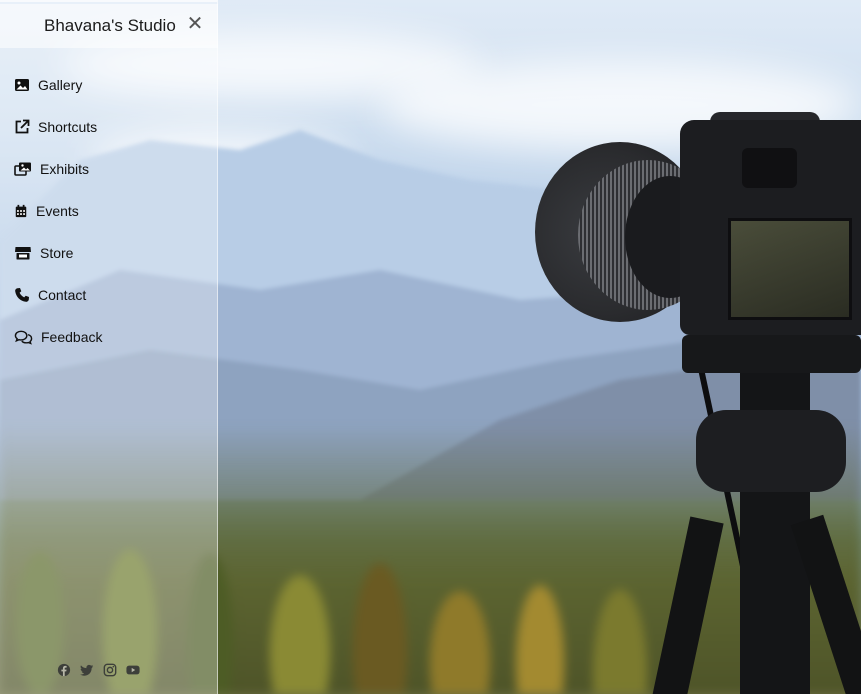 The height and width of the screenshot is (694, 861). I want to click on sidebar-item-label: Contact, so click(62, 295).